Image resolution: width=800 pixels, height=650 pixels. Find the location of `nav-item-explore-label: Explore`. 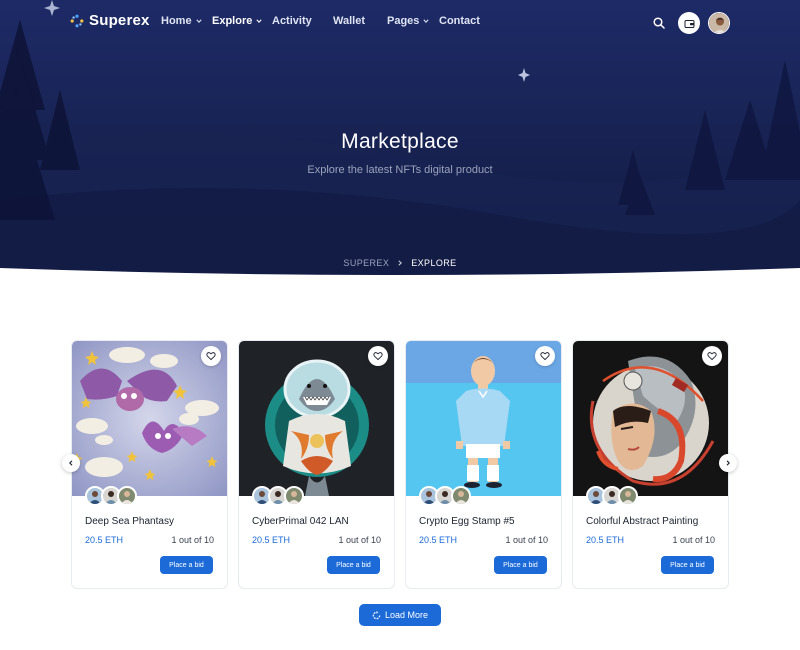

nav-item-explore-label: Explore is located at coordinates (232, 21).